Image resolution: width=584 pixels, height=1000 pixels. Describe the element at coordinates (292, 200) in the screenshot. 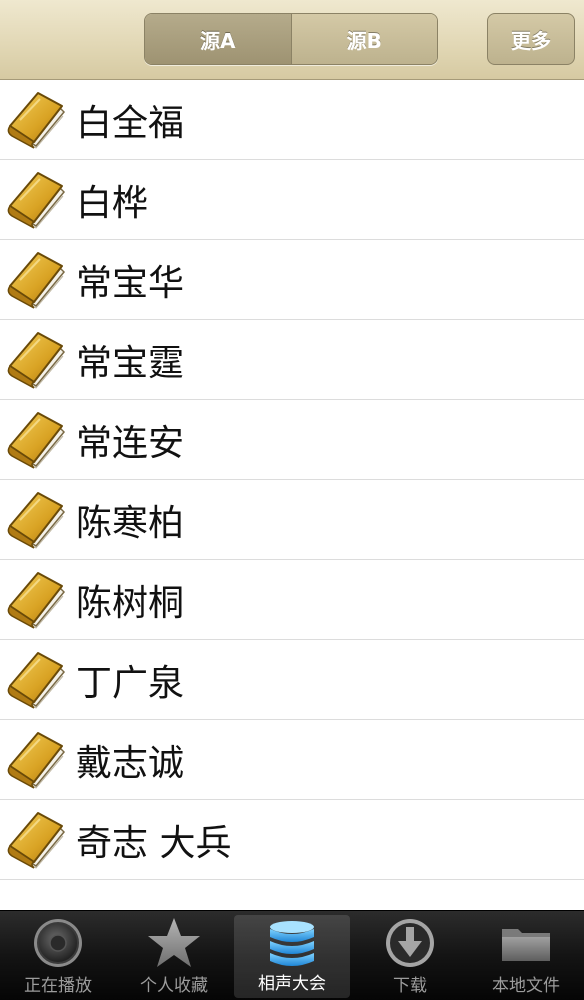

I see `list-item: 白桦` at that location.